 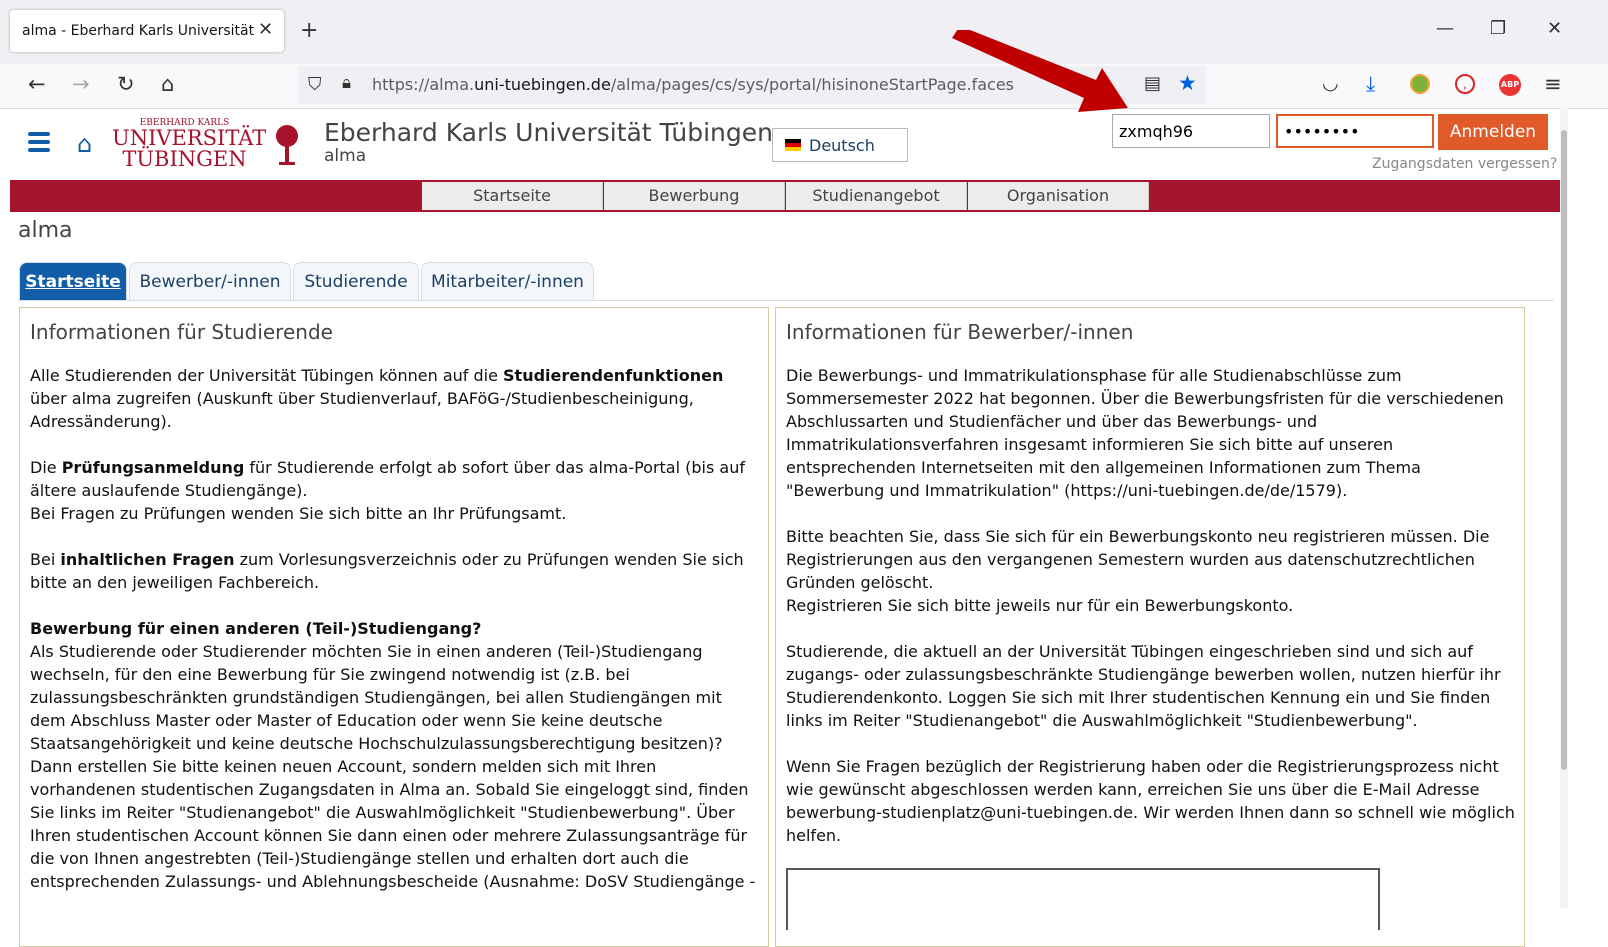 I want to click on annotation-arrow, so click(x=1040, y=71).